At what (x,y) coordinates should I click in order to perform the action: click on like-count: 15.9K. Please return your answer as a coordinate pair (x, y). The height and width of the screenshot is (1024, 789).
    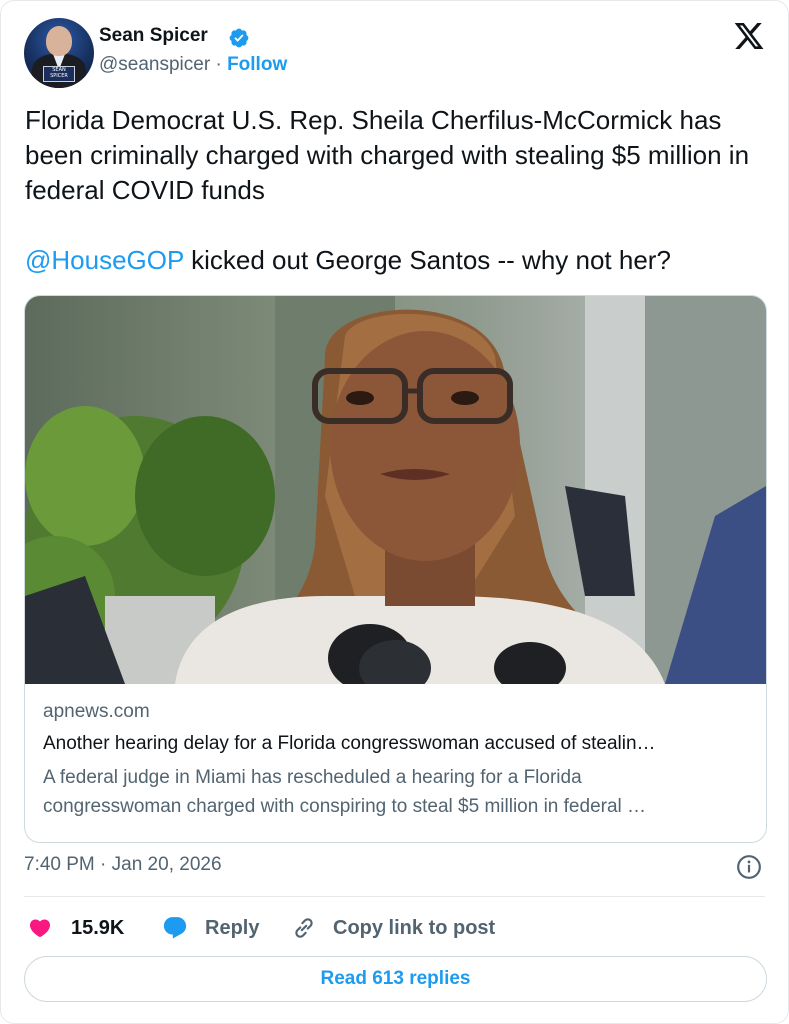
    Looking at the image, I should click on (98, 927).